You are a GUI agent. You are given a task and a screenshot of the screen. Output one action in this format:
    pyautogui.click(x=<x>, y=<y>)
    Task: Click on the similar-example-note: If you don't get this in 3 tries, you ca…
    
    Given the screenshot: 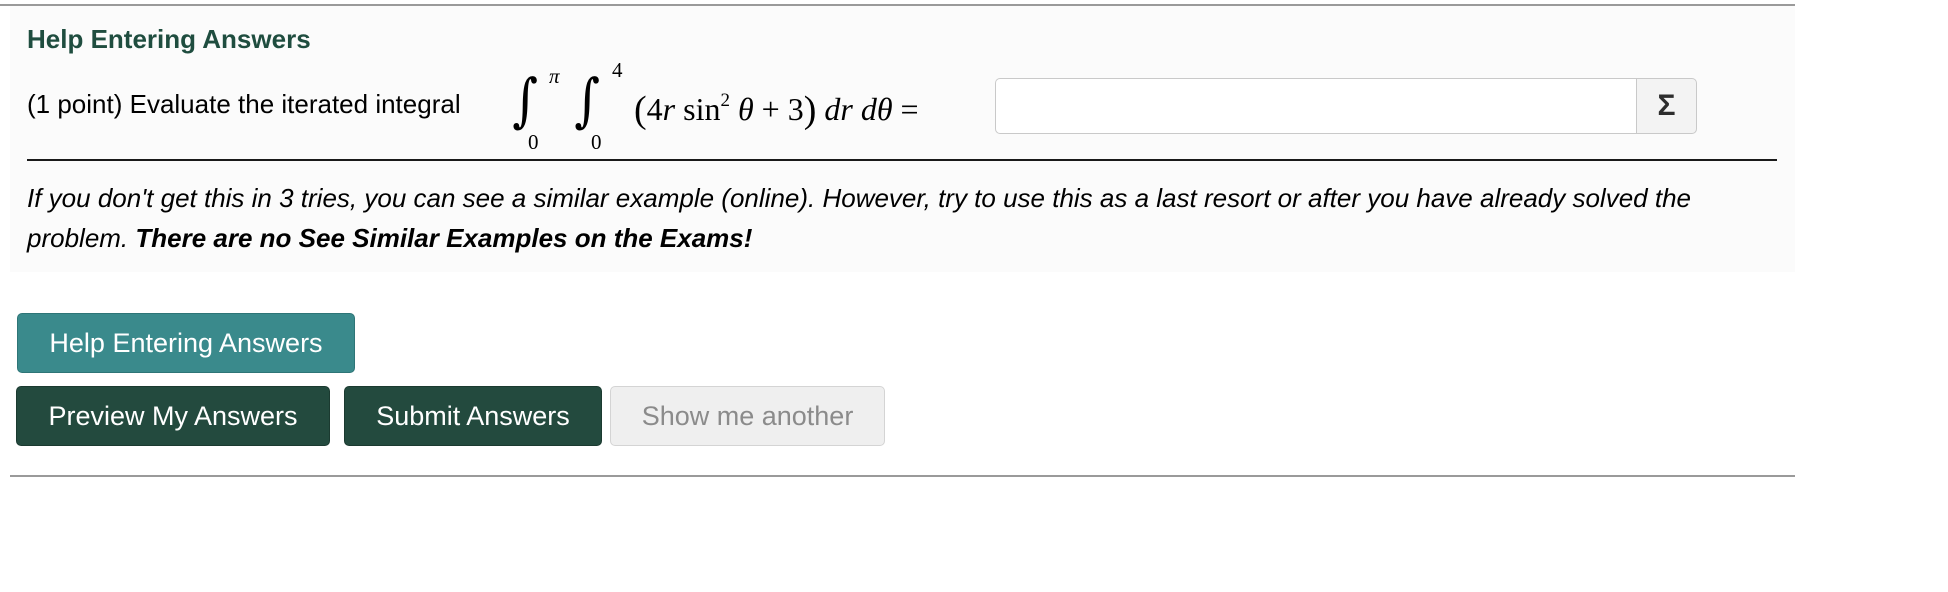 What is the action you would take?
    pyautogui.click(x=907, y=218)
    